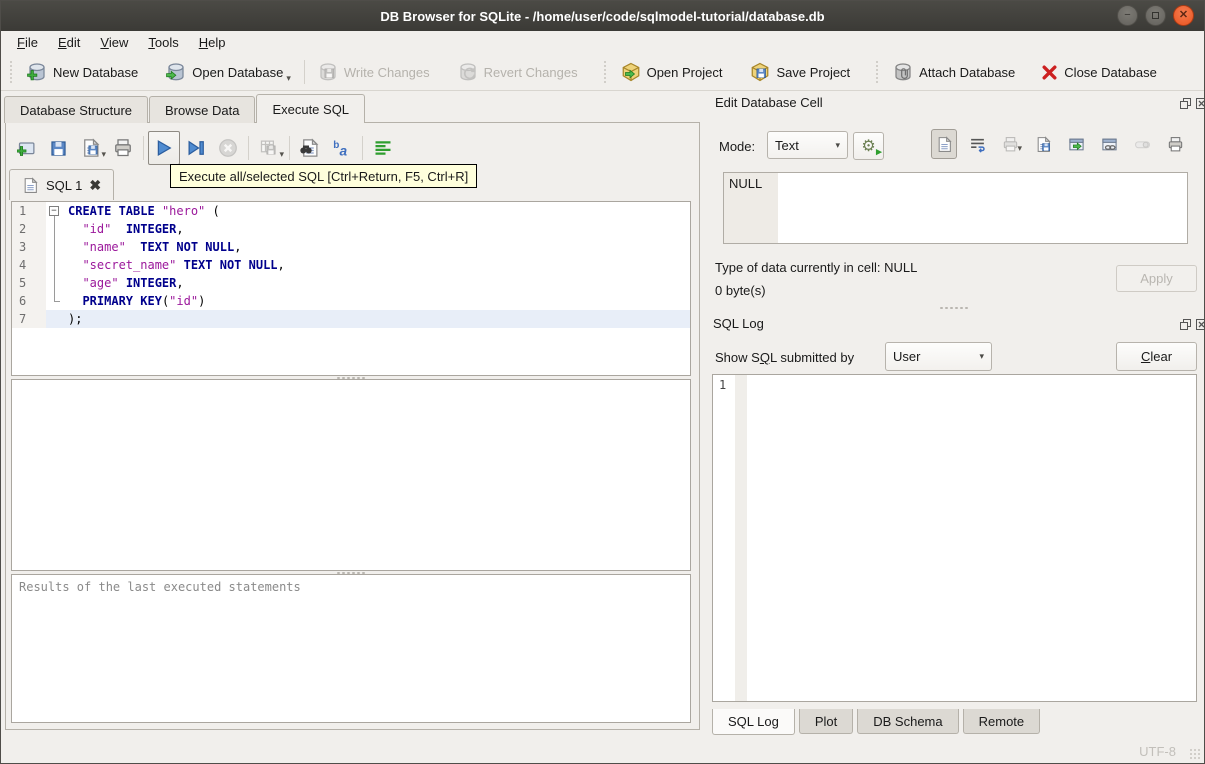 The image size is (1205, 764). I want to click on execute-all-icon, so click(164, 148).